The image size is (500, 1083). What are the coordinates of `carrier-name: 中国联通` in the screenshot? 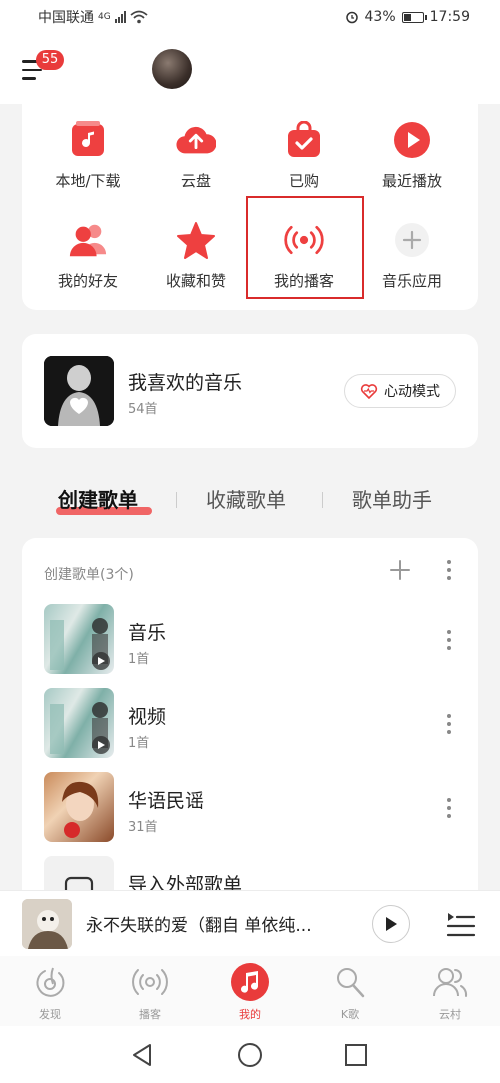 It's located at (66, 18).